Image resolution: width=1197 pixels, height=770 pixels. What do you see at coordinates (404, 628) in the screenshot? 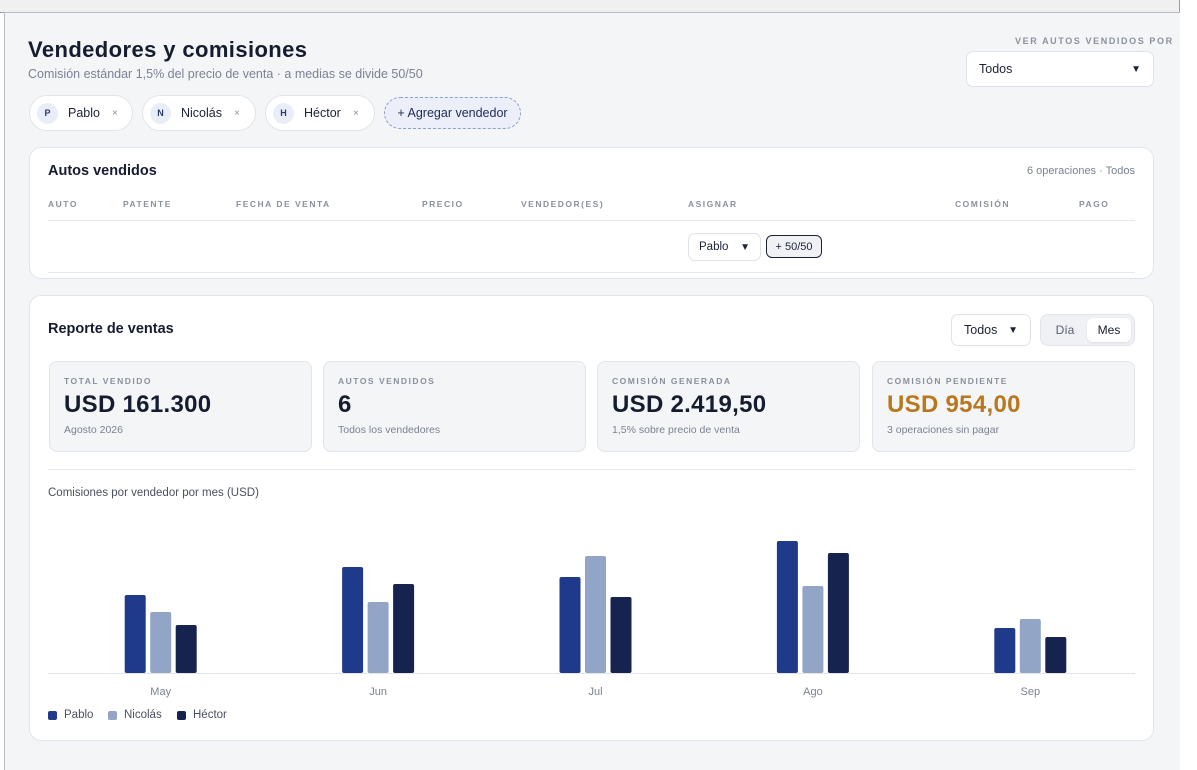
I see `bar-héctor-jun` at bounding box center [404, 628].